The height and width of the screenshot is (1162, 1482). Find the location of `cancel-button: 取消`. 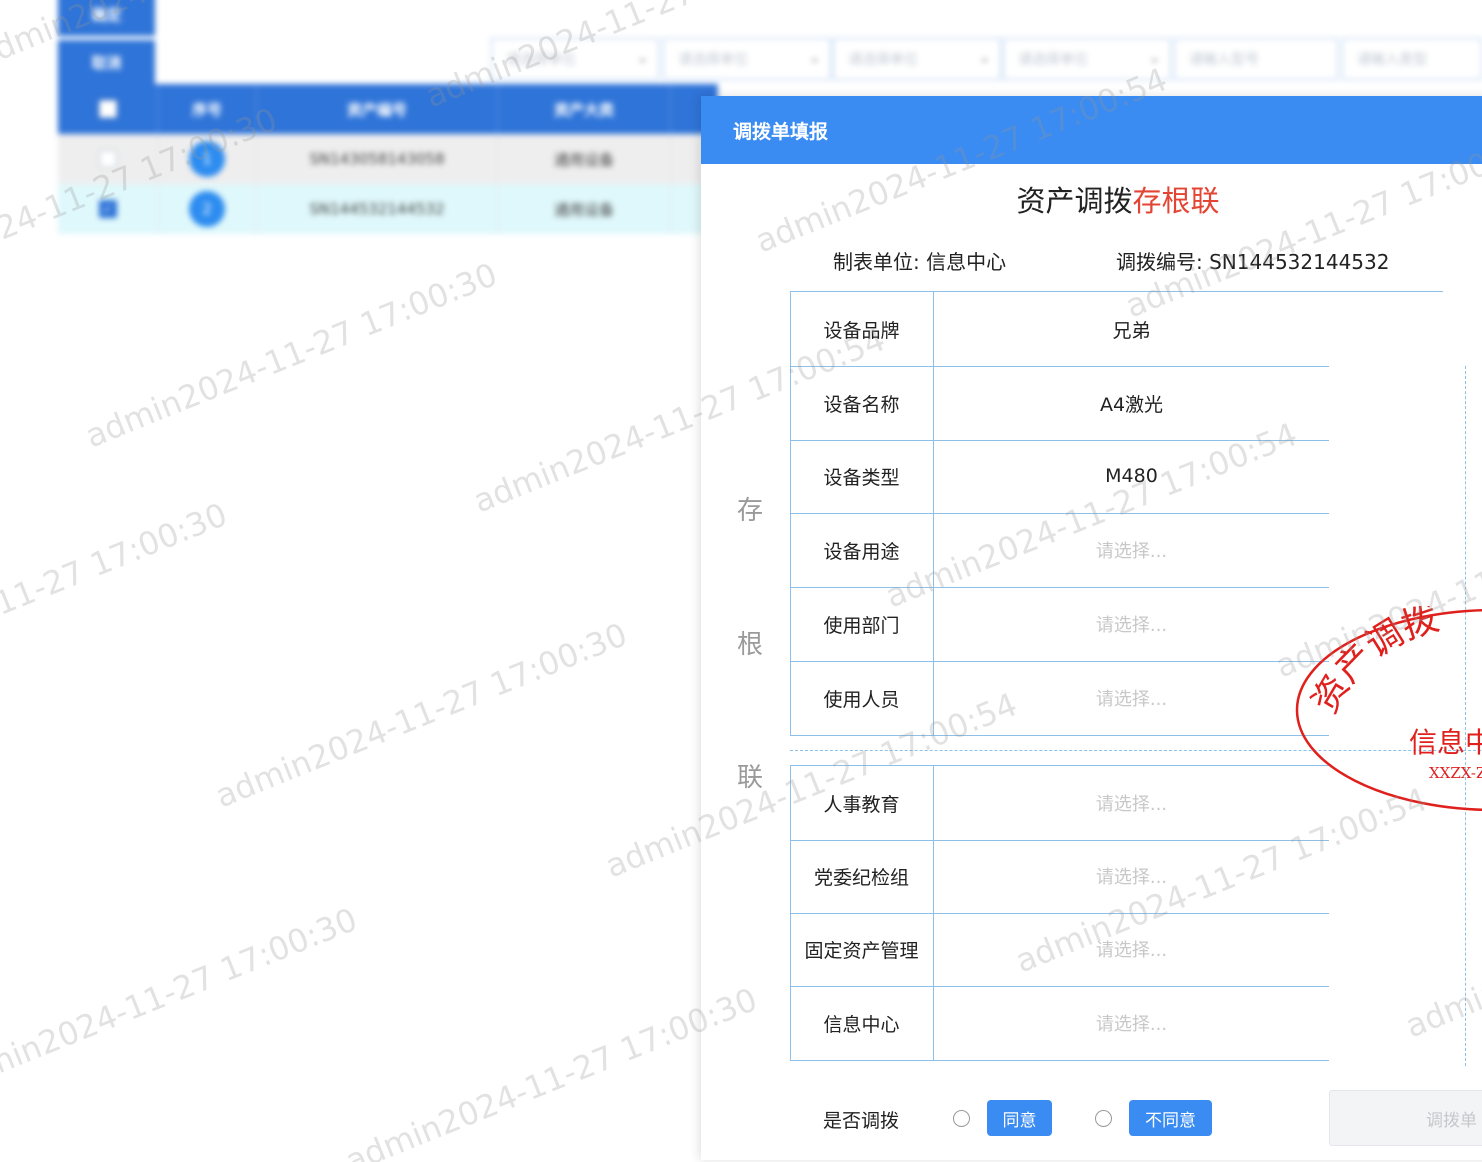

cancel-button: 取消 is located at coordinates (106, 62).